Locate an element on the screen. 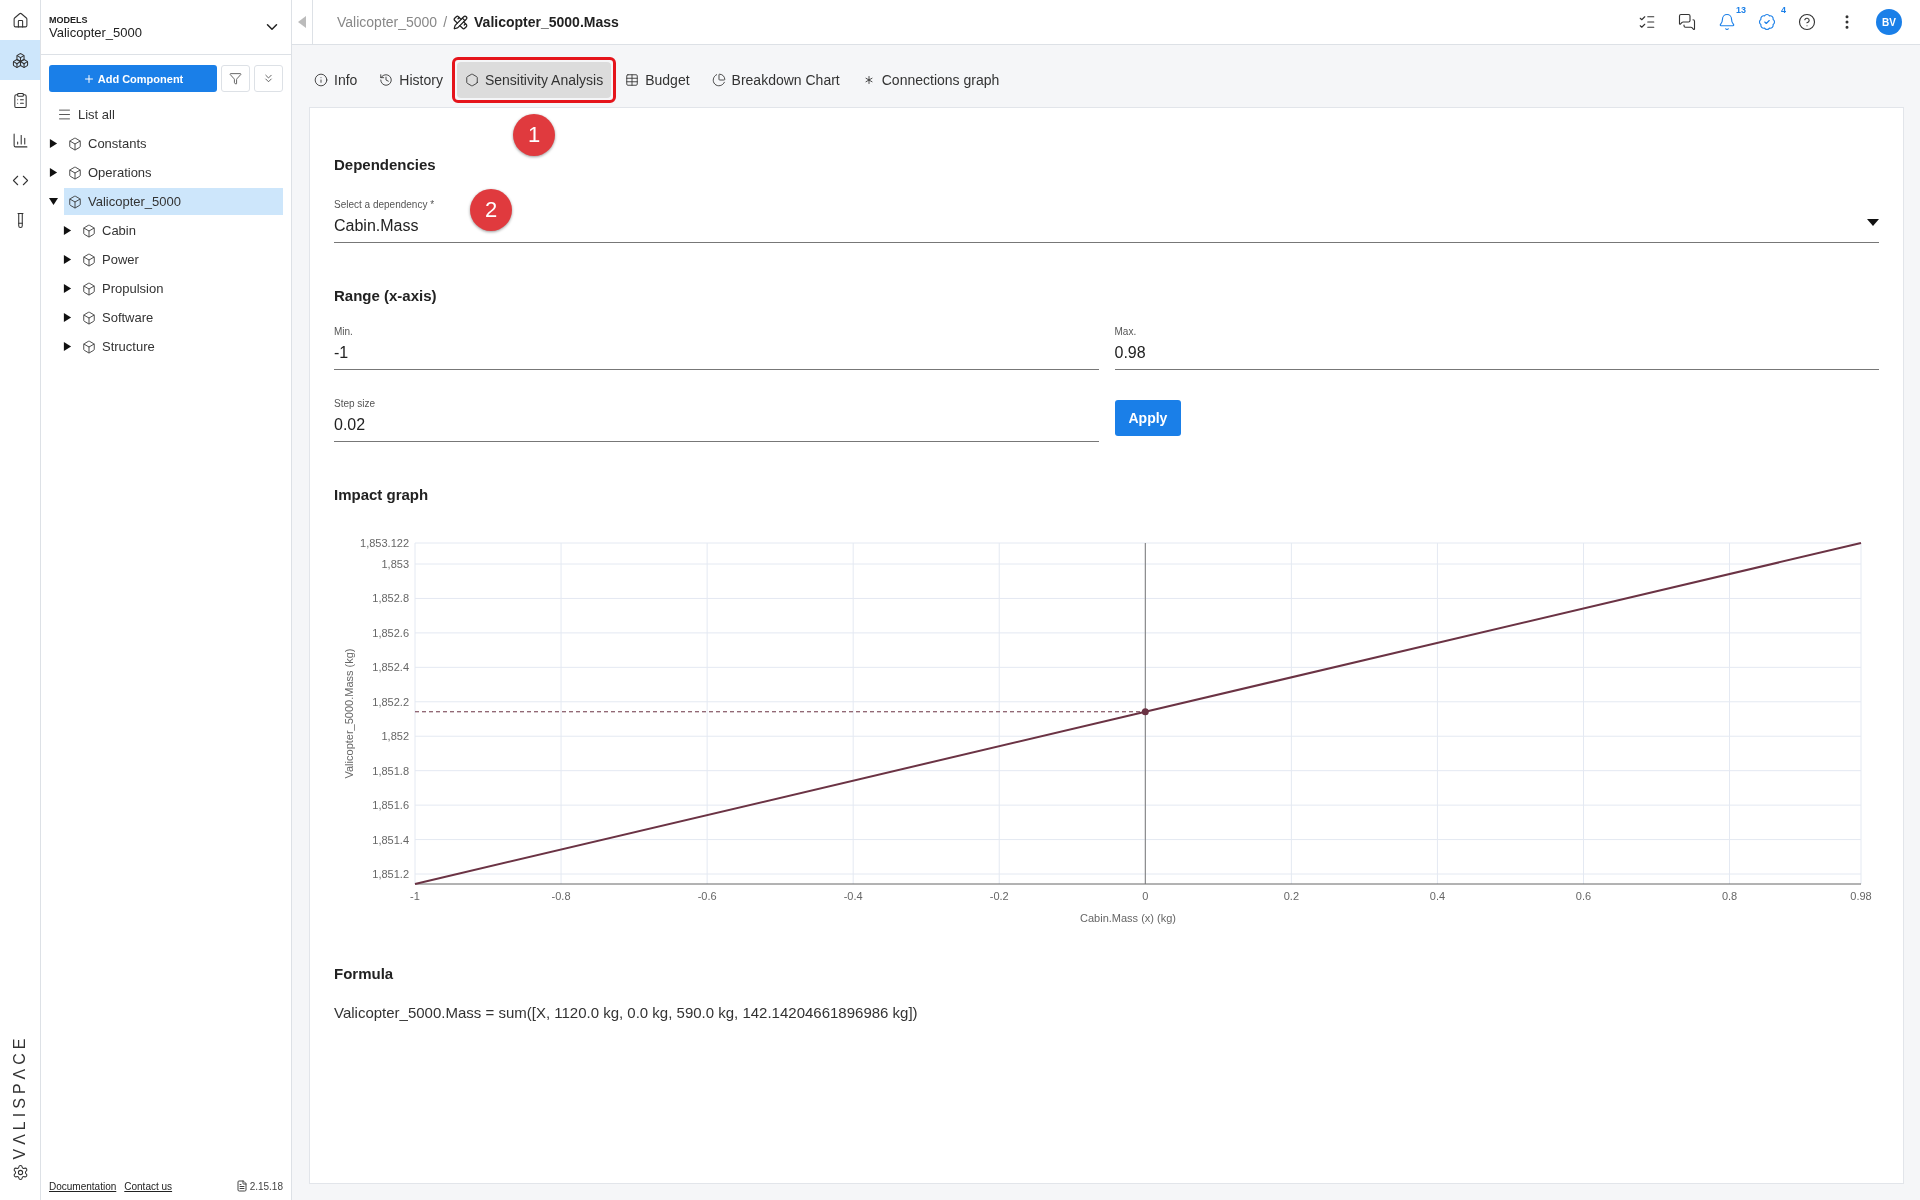 This screenshot has width=1920, height=1200. tasks-icon is located at coordinates (1767, 22).